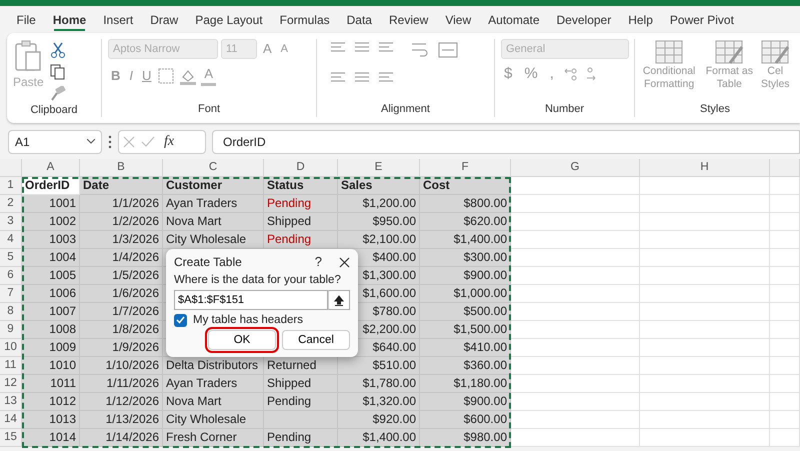 The width and height of the screenshot is (800, 451). I want to click on ribbon-tab: Draw, so click(164, 20).